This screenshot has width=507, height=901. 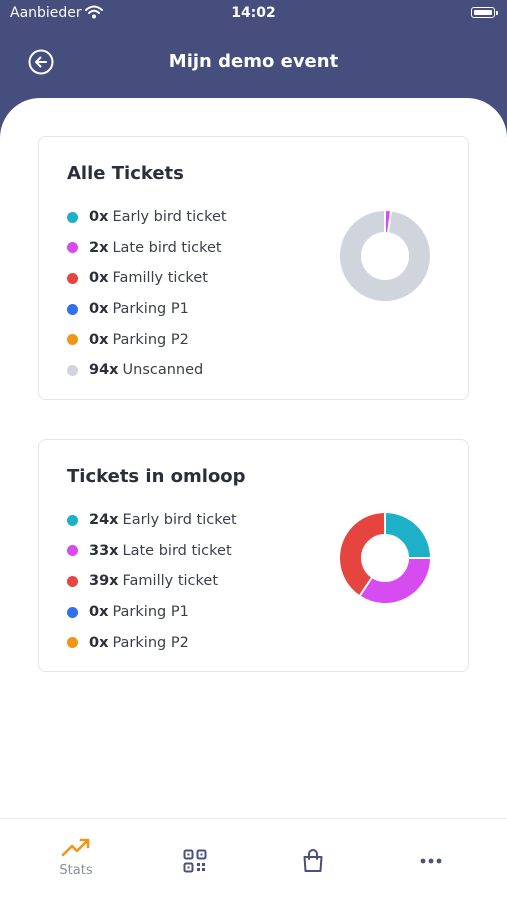 I want to click on status-bar: Aanbieder 14:02, so click(x=253, y=14).